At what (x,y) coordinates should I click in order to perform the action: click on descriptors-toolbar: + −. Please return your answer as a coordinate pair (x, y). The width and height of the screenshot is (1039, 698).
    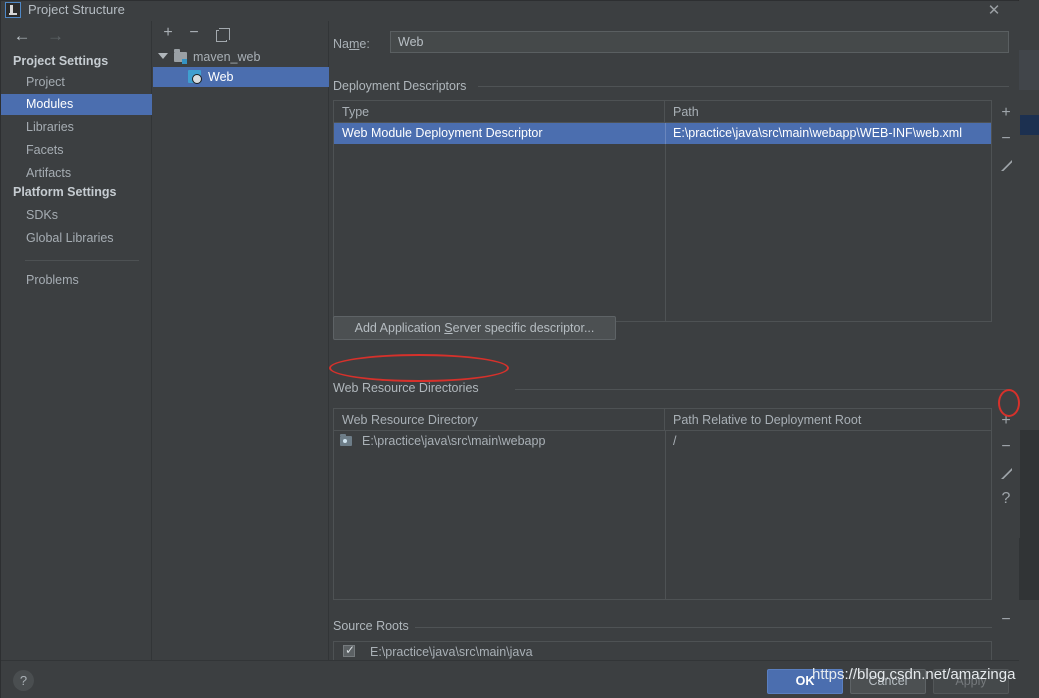
    Looking at the image, I should click on (1006, 160).